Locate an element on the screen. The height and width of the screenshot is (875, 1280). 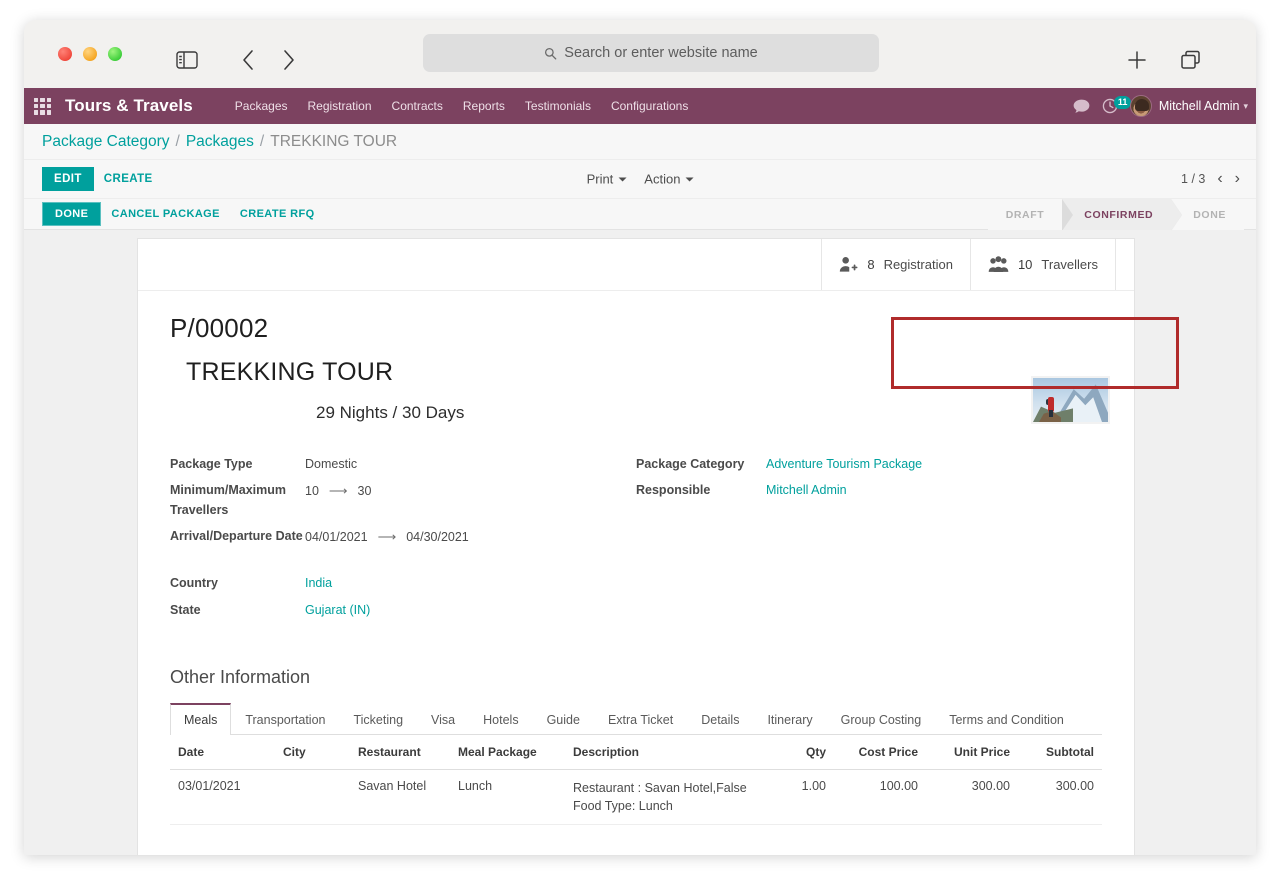
apps-menu-icon is located at coordinates (42, 106).